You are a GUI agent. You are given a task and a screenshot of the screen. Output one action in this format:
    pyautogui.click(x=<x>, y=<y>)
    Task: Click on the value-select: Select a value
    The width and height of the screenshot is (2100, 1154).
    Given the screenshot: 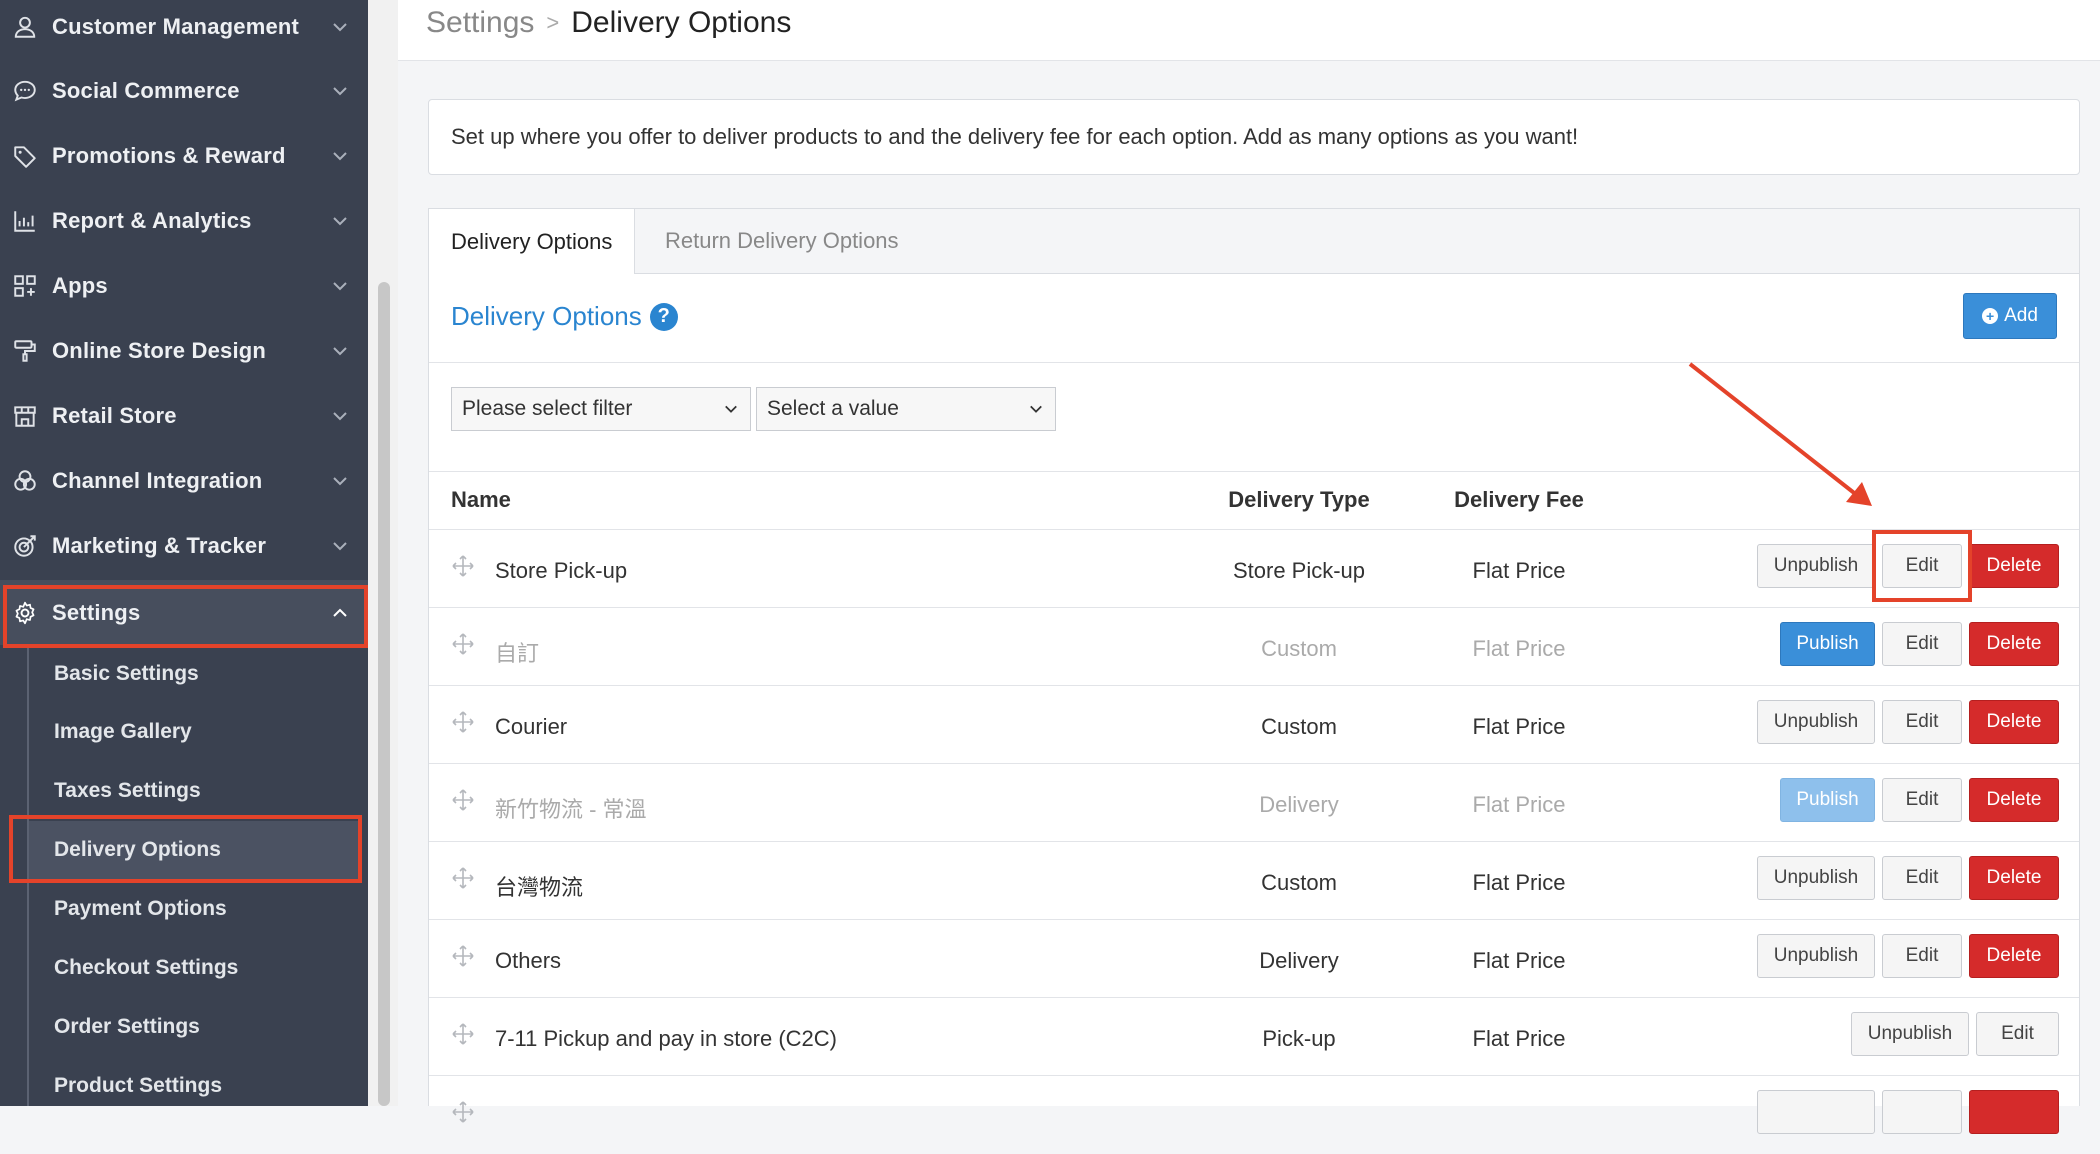 What is the action you would take?
    pyautogui.click(x=906, y=409)
    